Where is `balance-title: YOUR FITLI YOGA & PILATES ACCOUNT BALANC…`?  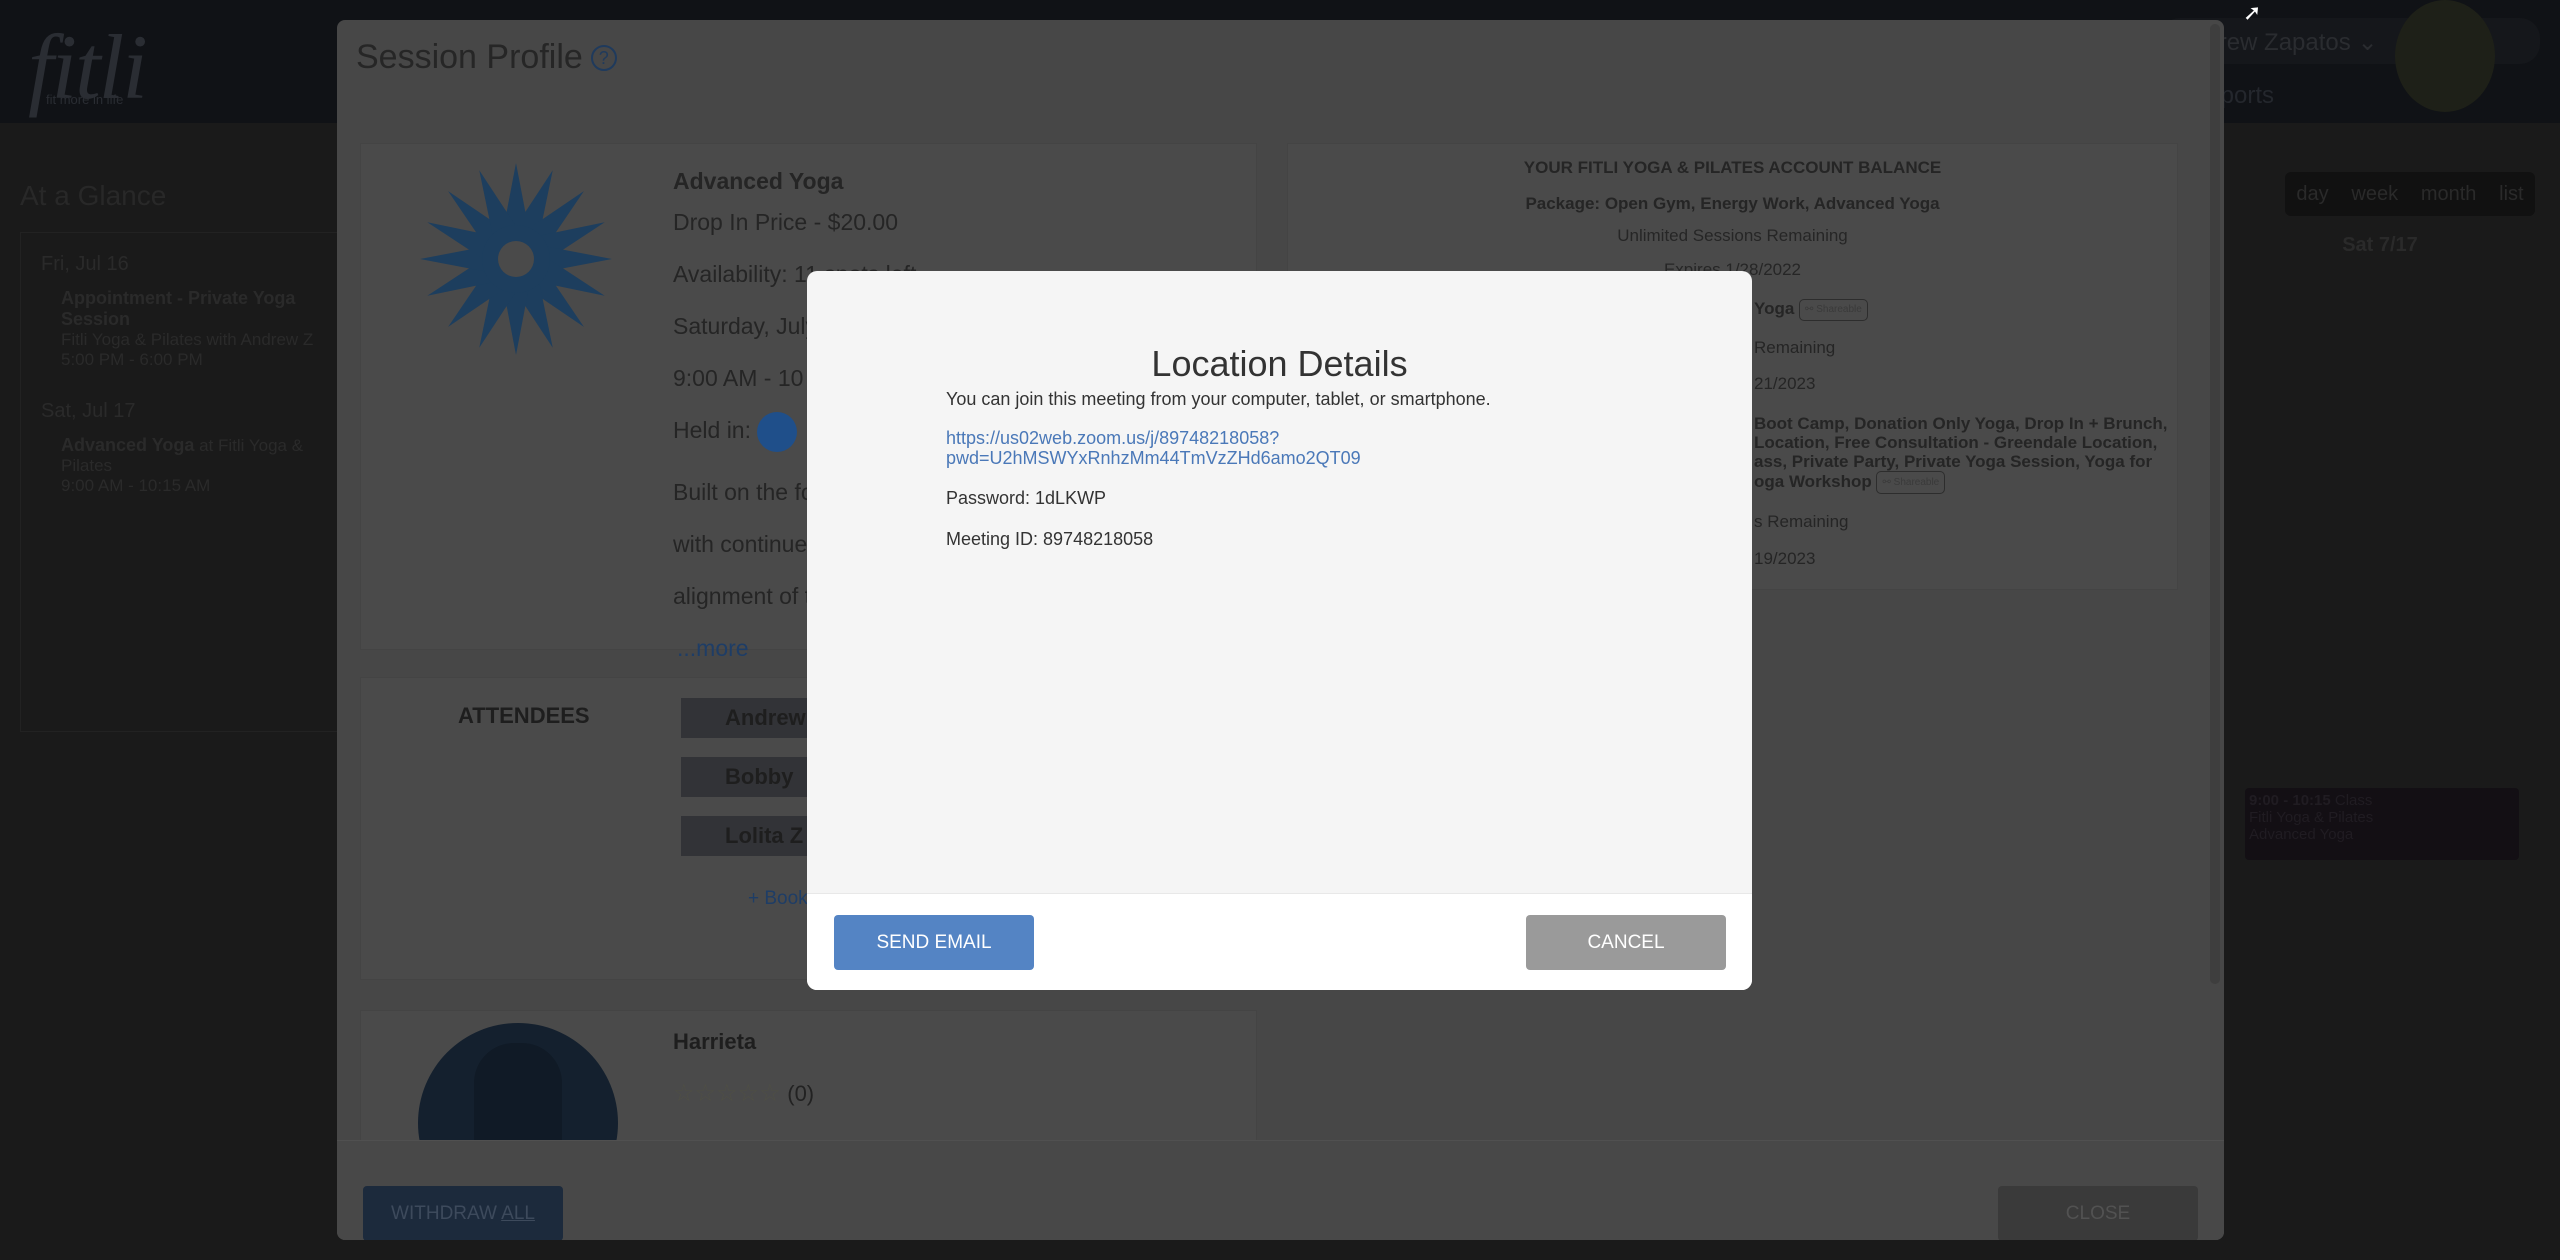
balance-title: YOUR FITLI YOGA & PILATES ACCOUNT BALANC… is located at coordinates (1732, 167).